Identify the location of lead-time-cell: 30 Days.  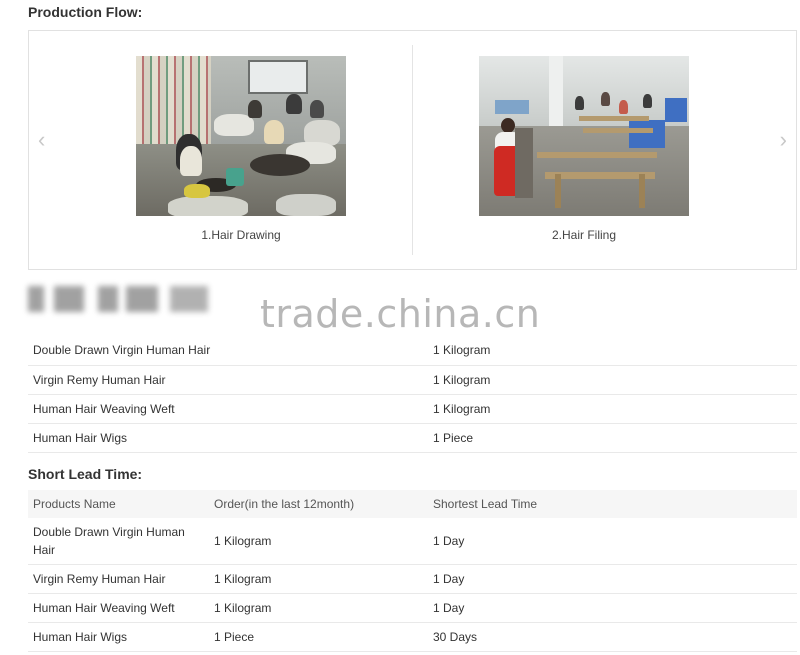
(612, 637).